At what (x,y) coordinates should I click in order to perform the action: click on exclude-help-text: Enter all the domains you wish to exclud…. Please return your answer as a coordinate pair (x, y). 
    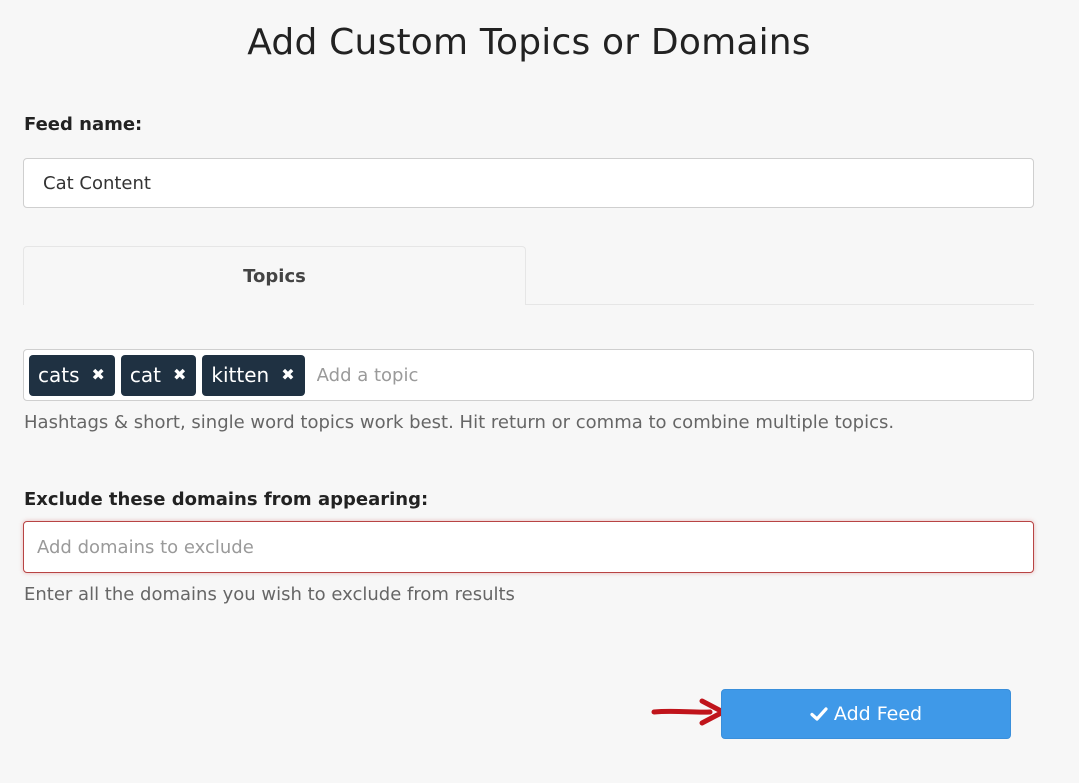
    Looking at the image, I should click on (269, 594).